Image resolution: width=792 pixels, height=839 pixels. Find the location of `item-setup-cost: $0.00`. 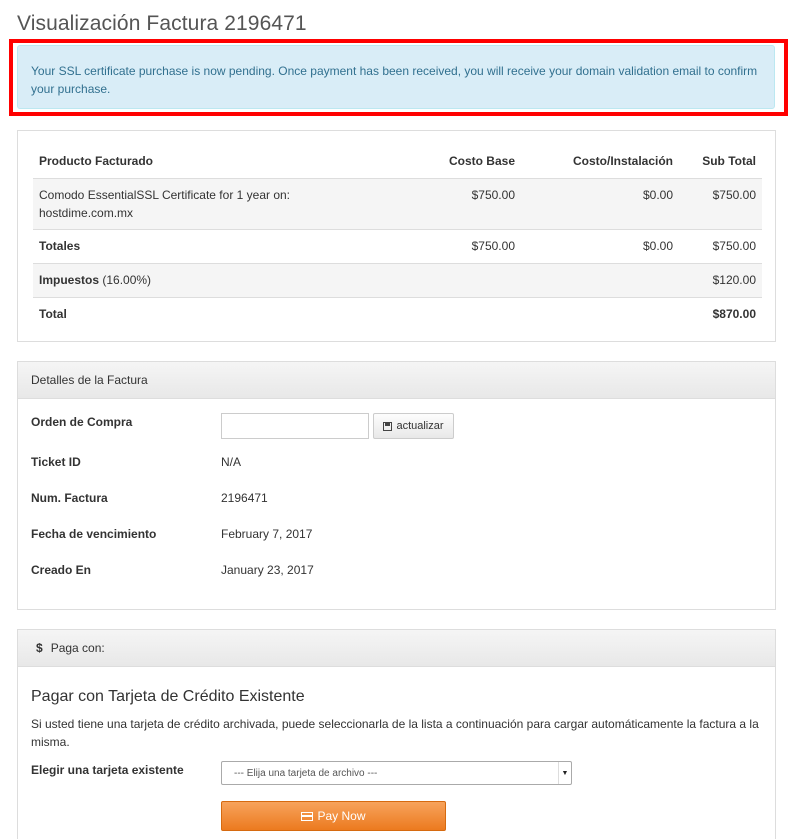

item-setup-cost: $0.00 is located at coordinates (600, 204).